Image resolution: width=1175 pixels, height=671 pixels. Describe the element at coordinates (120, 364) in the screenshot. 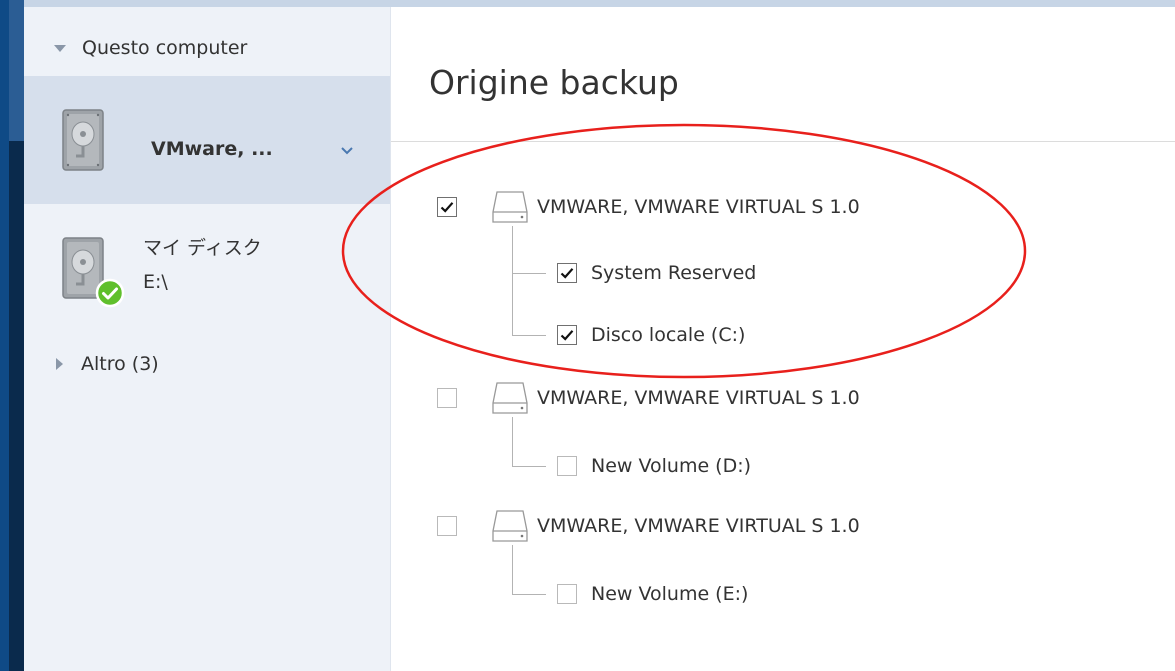

I see `group-other-label: Altro (3)` at that location.